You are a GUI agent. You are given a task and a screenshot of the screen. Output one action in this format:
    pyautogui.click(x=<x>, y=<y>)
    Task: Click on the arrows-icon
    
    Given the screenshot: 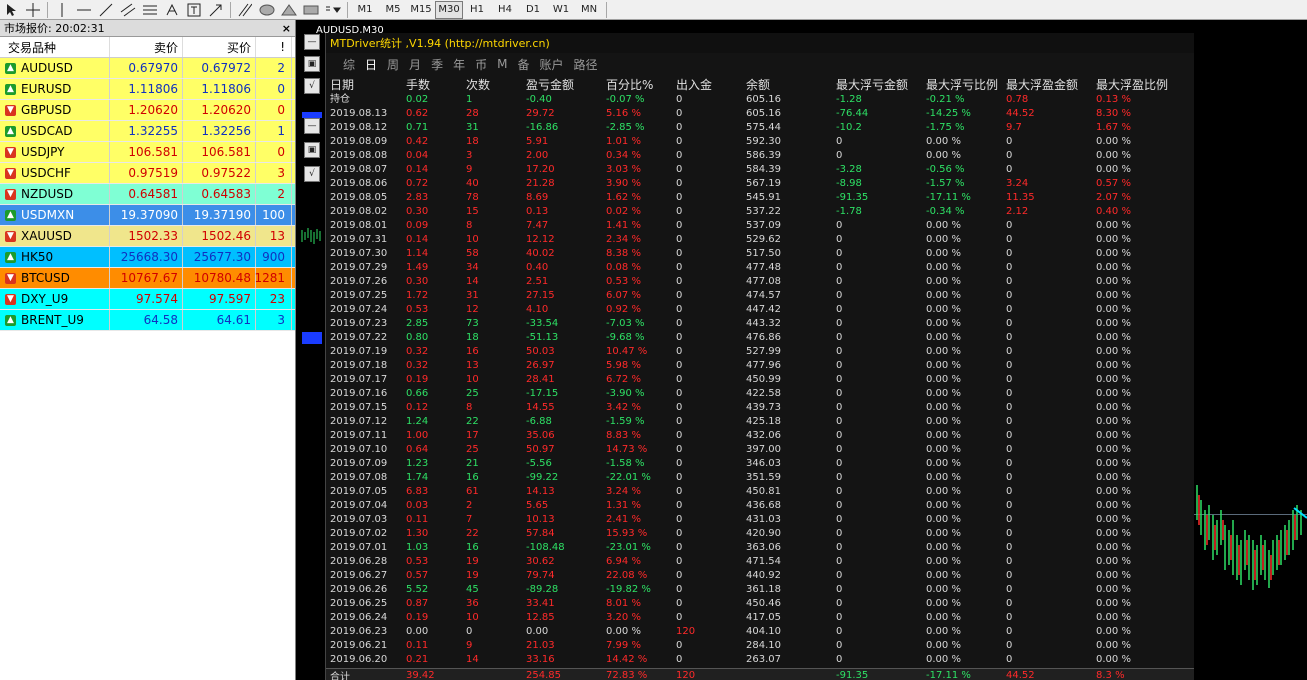 What is the action you would take?
    pyautogui.click(x=216, y=10)
    